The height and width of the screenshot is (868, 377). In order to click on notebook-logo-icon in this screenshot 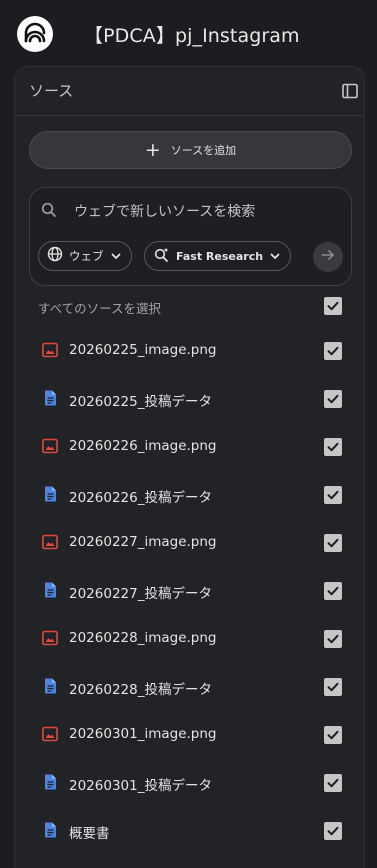, I will do `click(35, 34)`.